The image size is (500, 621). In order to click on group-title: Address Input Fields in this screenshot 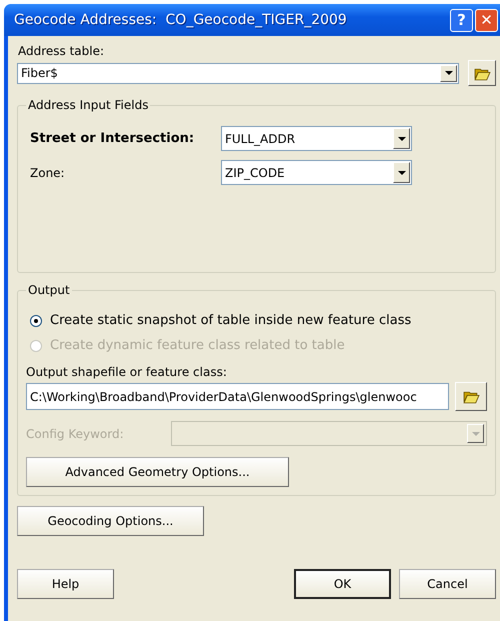, I will do `click(88, 105)`.